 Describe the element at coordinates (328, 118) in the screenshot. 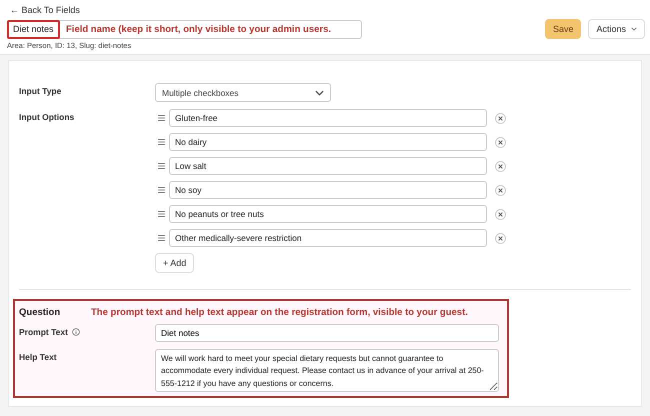

I see `option-input: Gluten-free` at that location.